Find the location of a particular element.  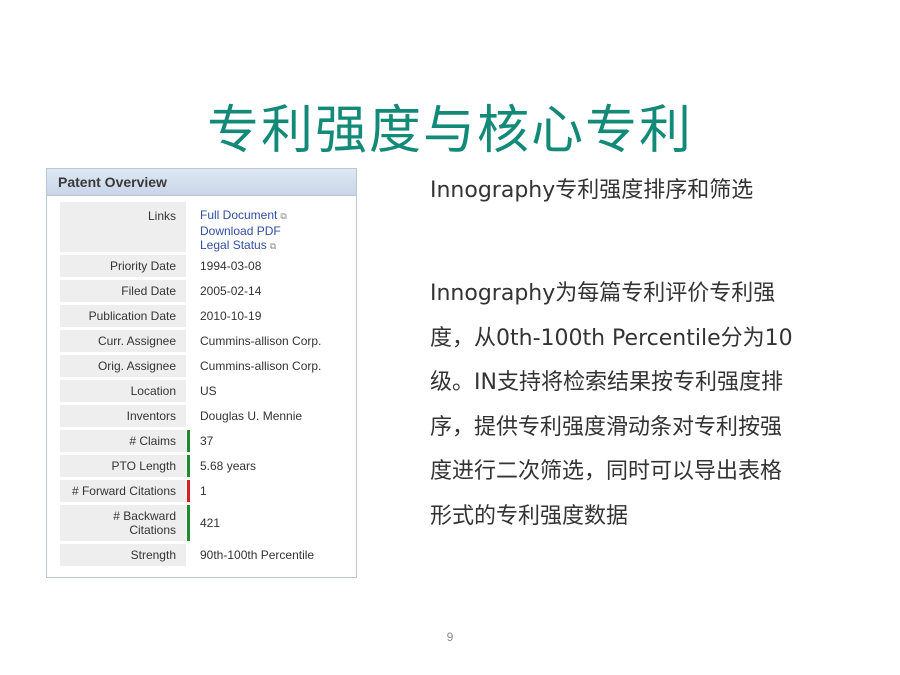

row-label: Priority Date is located at coordinates (123, 266).